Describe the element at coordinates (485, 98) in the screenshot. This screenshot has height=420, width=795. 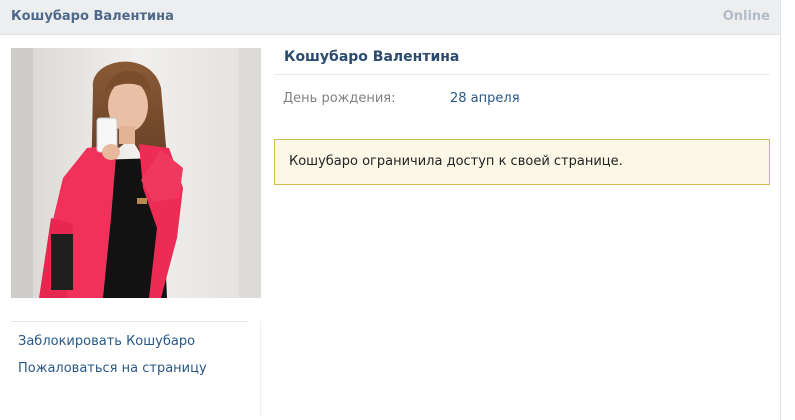
I see `birthday-value: 28 апреля` at that location.